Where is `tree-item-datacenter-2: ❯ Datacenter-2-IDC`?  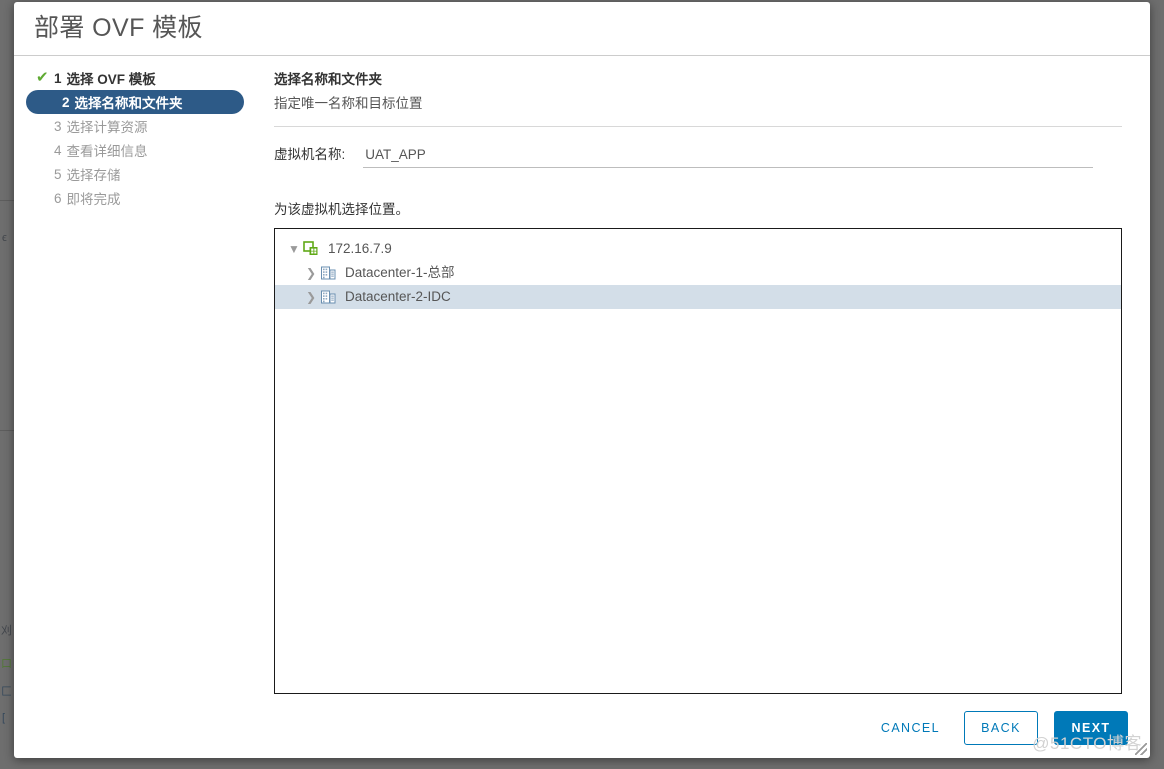 tree-item-datacenter-2: ❯ Datacenter-2-IDC is located at coordinates (698, 297).